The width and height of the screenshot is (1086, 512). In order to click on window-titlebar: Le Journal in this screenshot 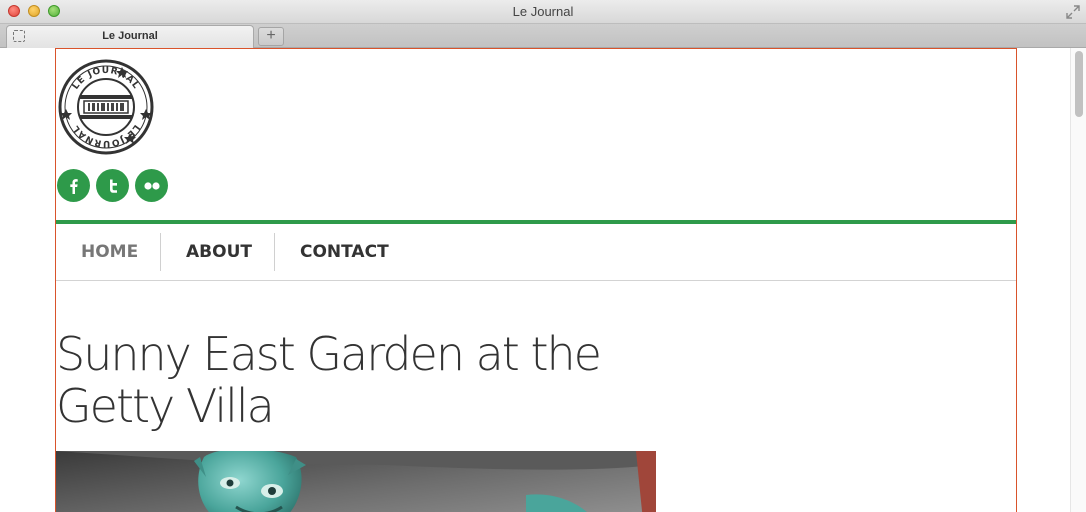, I will do `click(543, 12)`.